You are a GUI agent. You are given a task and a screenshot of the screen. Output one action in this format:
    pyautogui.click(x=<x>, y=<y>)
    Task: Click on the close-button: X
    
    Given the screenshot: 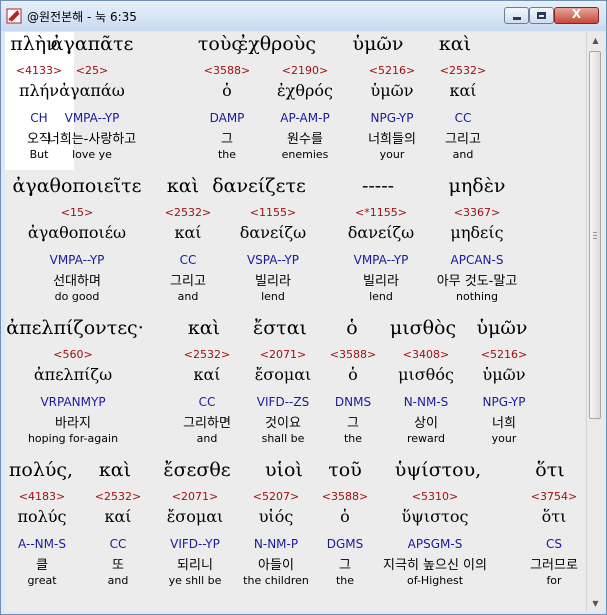 What is the action you would take?
    pyautogui.click(x=576, y=15)
    